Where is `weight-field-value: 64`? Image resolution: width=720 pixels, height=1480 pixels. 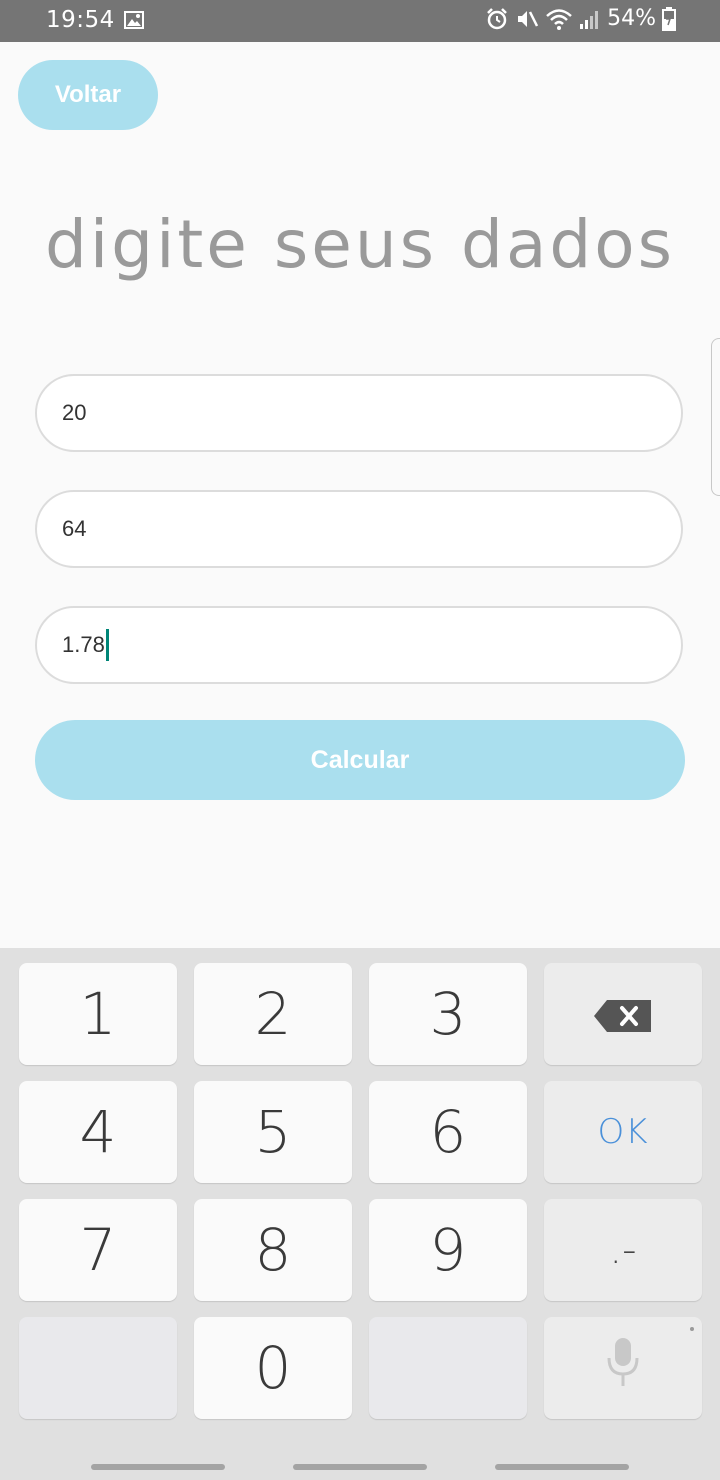
weight-field-value: 64 is located at coordinates (74, 528).